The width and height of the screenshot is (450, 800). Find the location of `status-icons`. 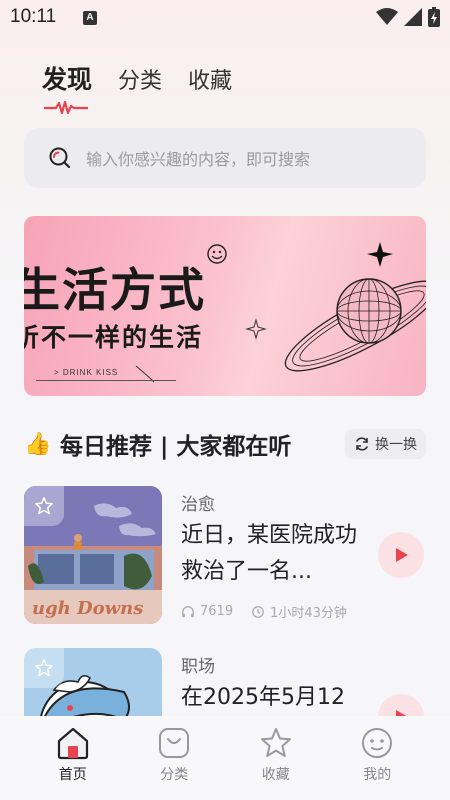

status-icons is located at coordinates (408, 17).